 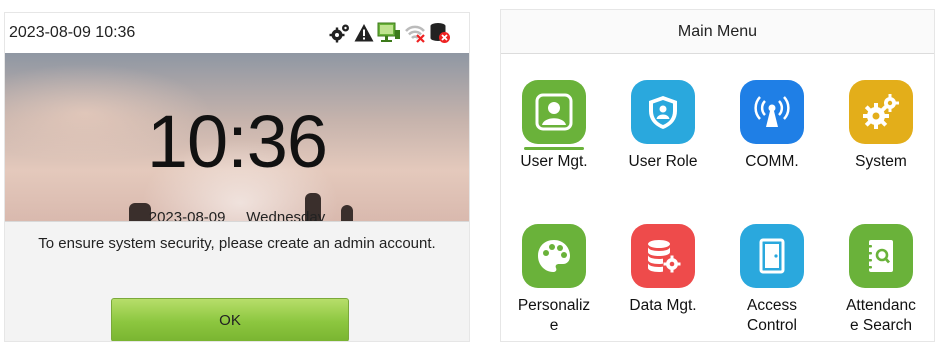 What do you see at coordinates (364, 33) in the screenshot?
I see `warning-icon` at bounding box center [364, 33].